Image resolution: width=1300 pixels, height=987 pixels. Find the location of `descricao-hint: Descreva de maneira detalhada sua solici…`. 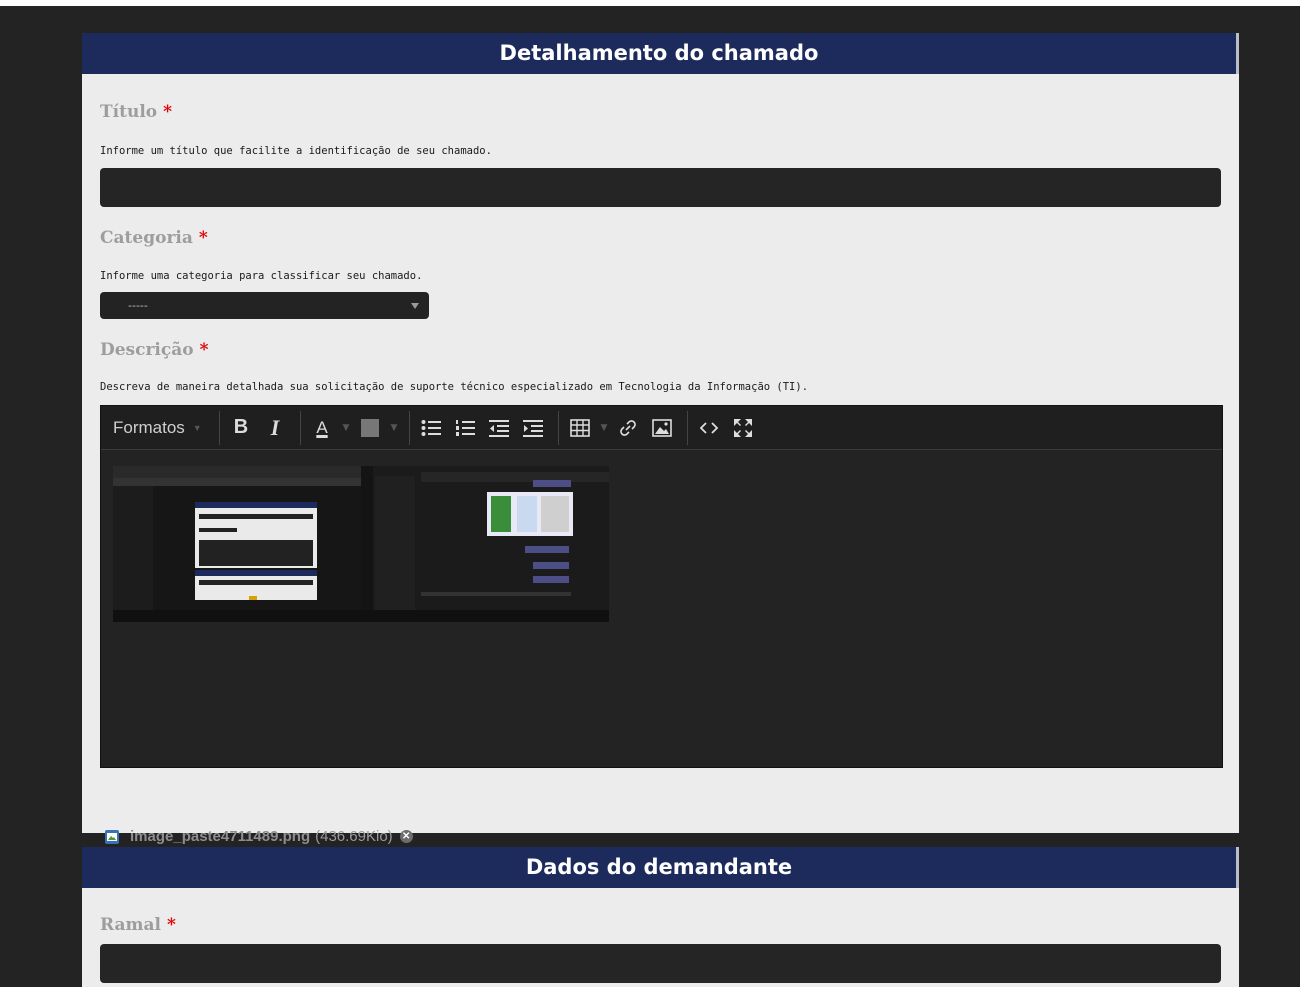

descricao-hint: Descreva de maneira detalhada sua solici… is located at coordinates (454, 387).